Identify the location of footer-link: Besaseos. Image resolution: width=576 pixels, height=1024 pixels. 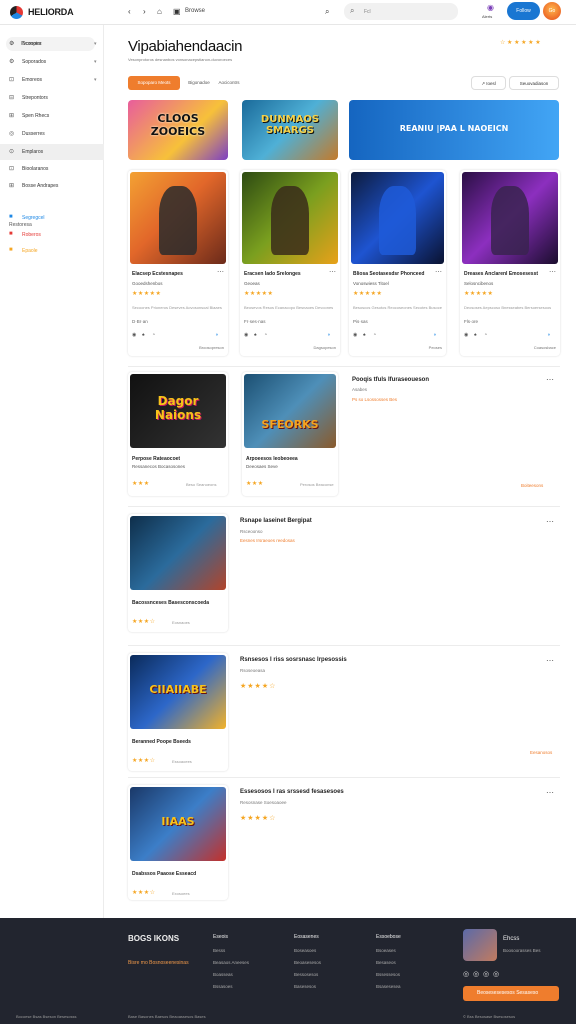
(386, 962).